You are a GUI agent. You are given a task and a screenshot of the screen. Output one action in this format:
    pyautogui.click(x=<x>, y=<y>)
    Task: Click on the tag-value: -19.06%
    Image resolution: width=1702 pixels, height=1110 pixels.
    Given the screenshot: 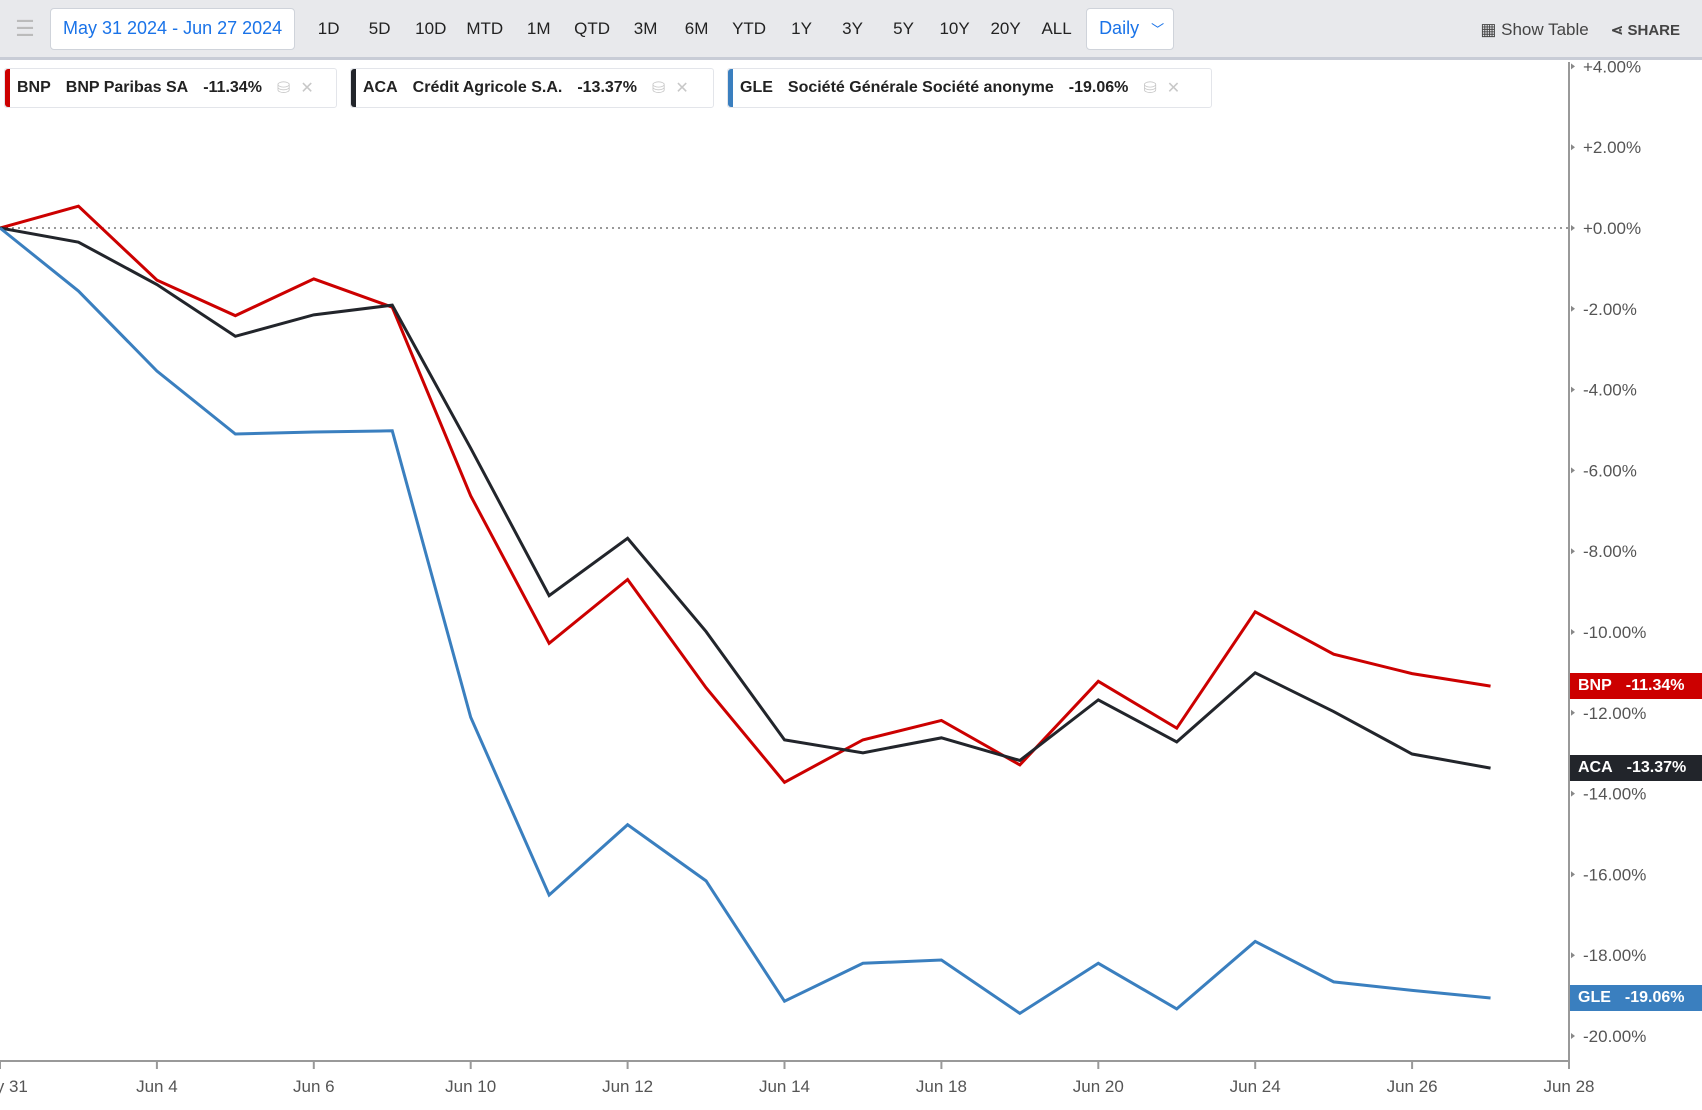 What is the action you would take?
    pyautogui.click(x=1654, y=998)
    